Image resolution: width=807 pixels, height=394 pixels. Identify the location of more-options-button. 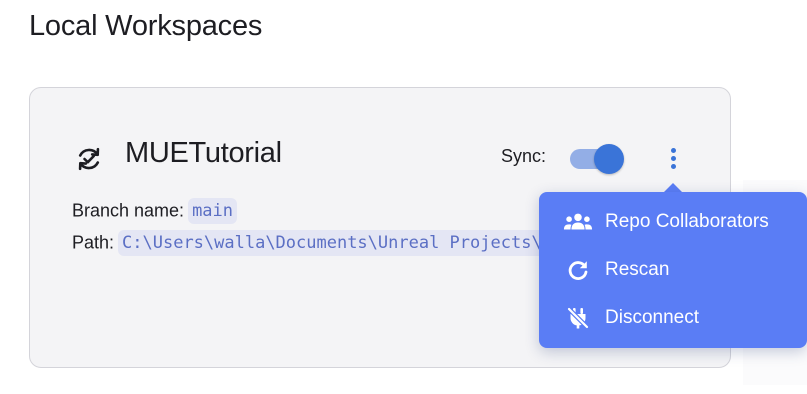
(674, 159).